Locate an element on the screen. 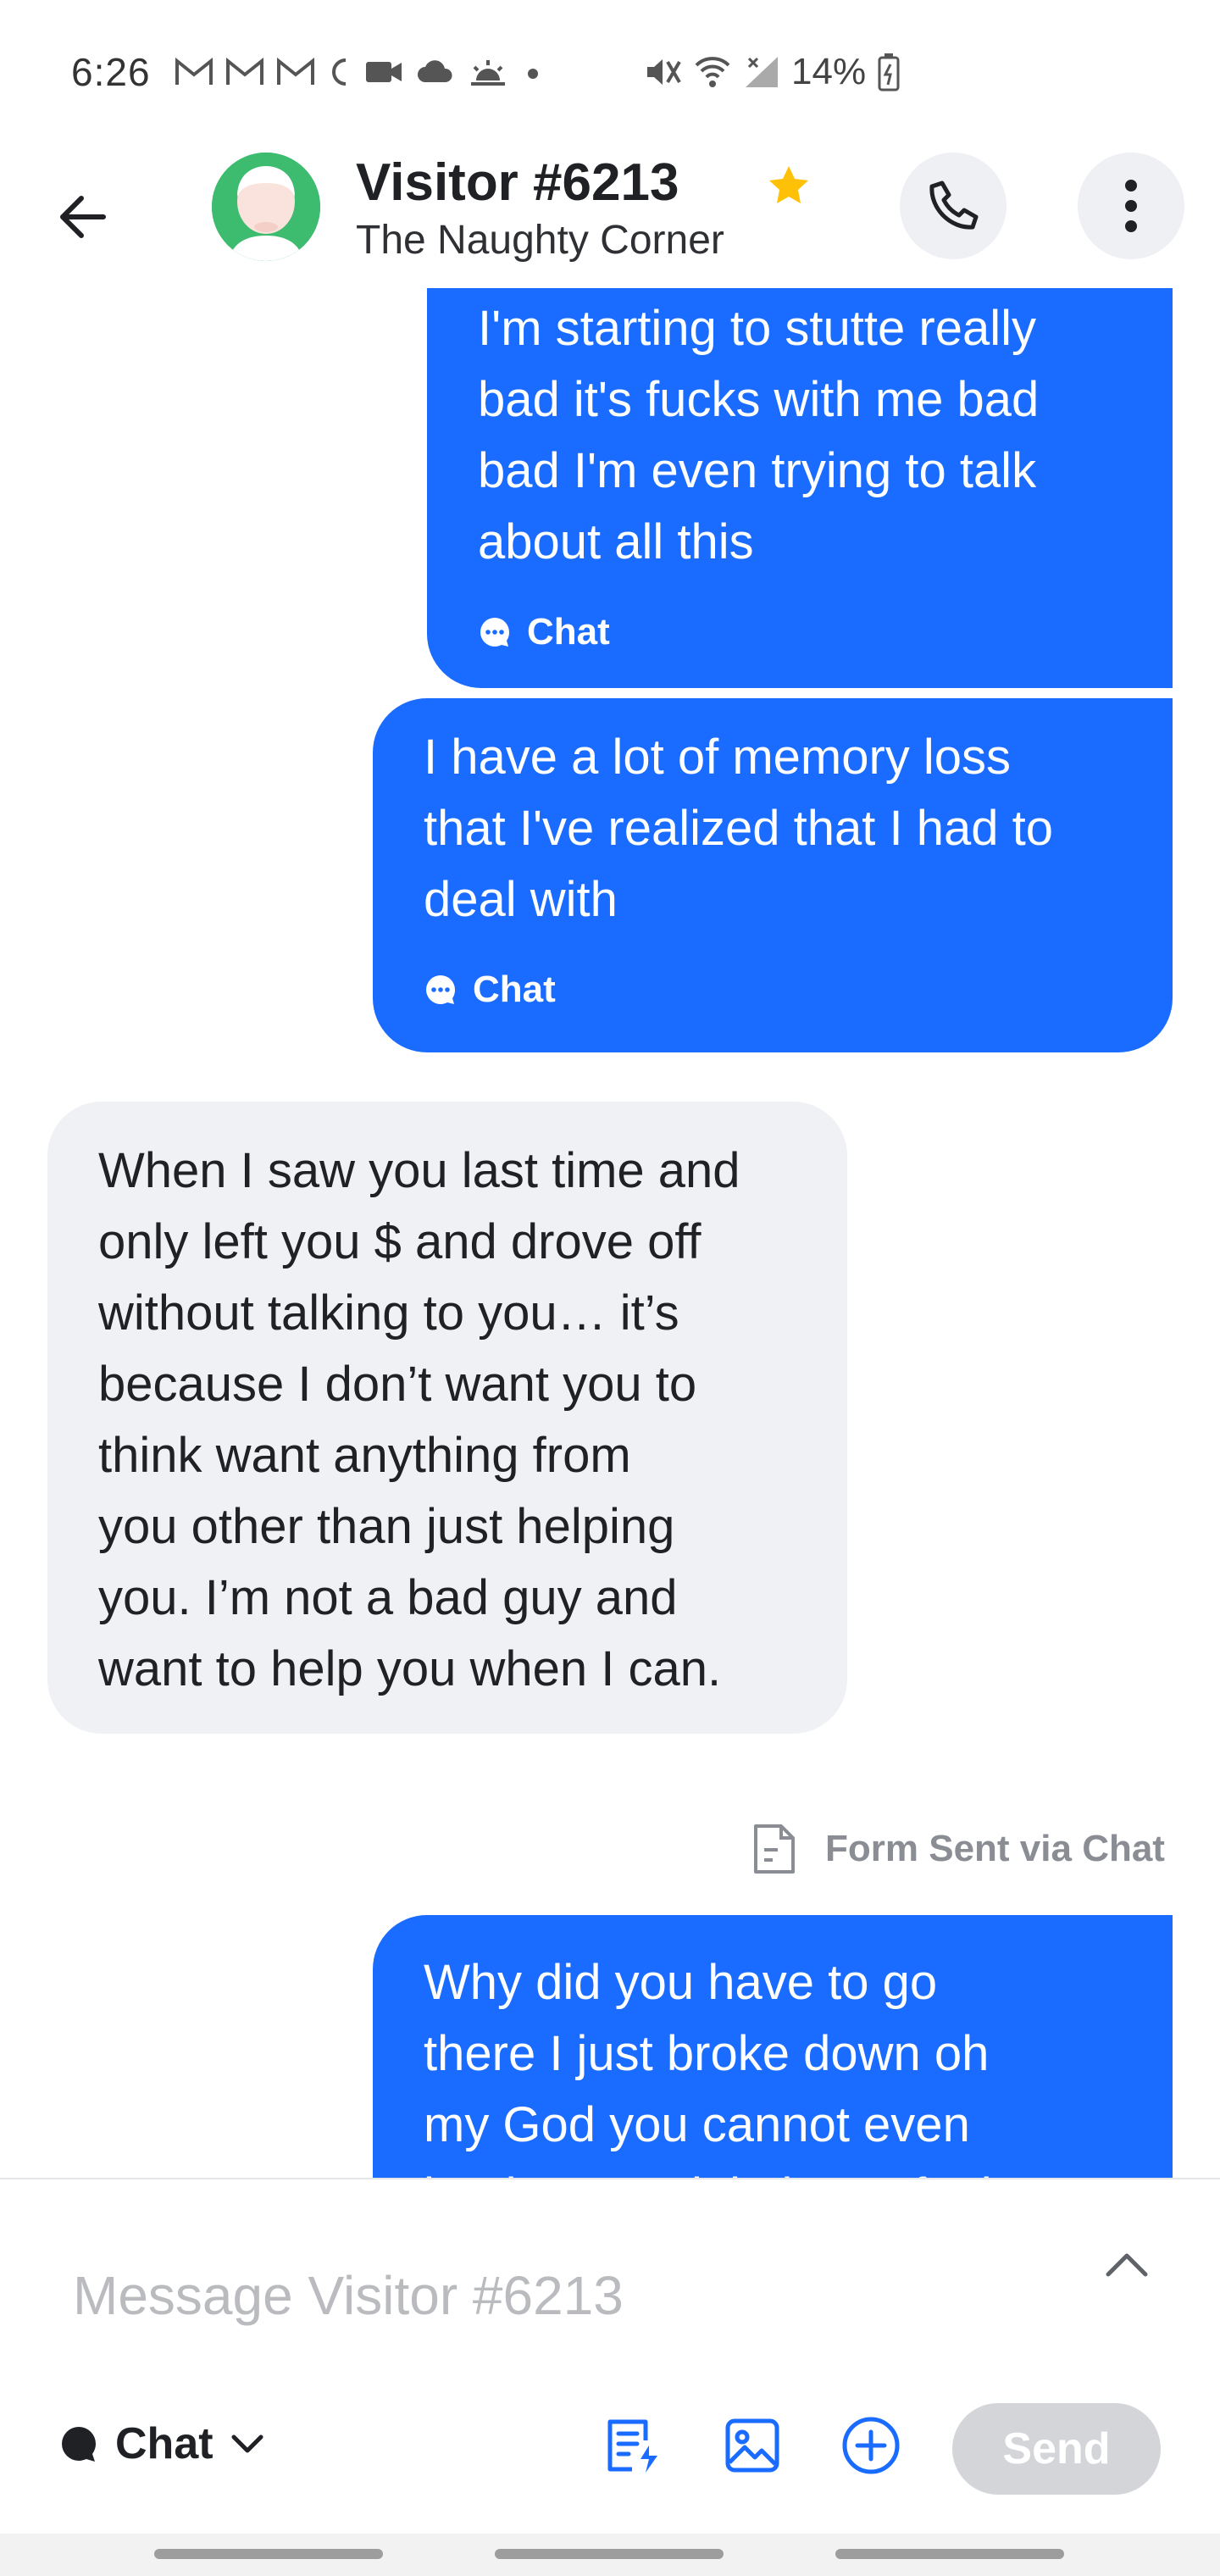  sunrise-icon is located at coordinates (488, 73).